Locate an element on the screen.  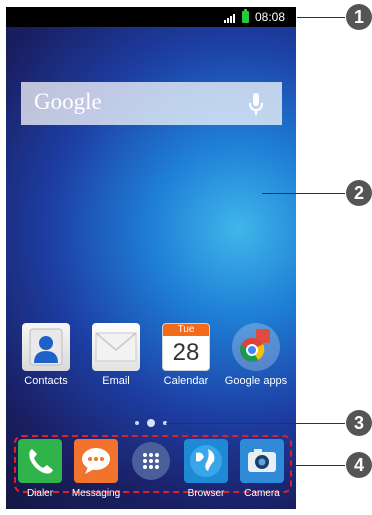
email-icon is located at coordinates (116, 347).